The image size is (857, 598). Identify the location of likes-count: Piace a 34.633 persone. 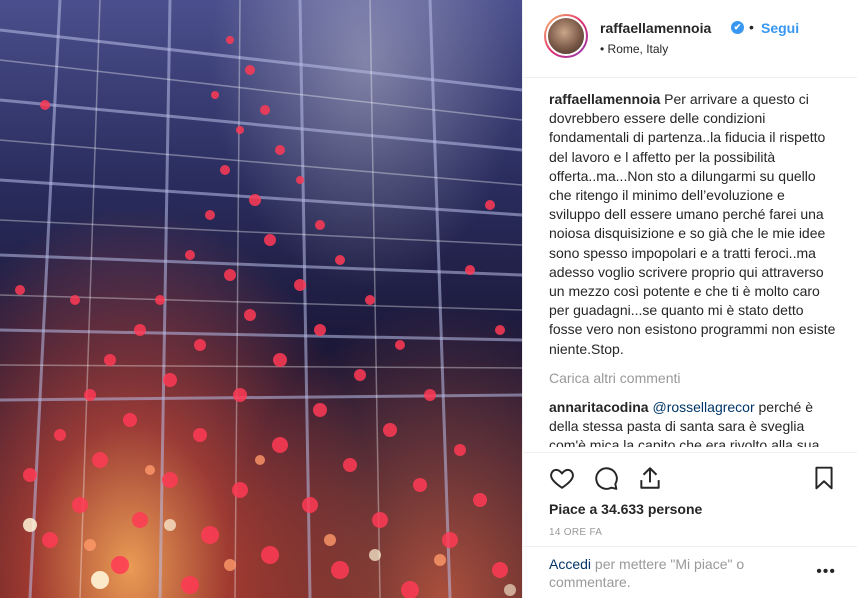
(625, 509).